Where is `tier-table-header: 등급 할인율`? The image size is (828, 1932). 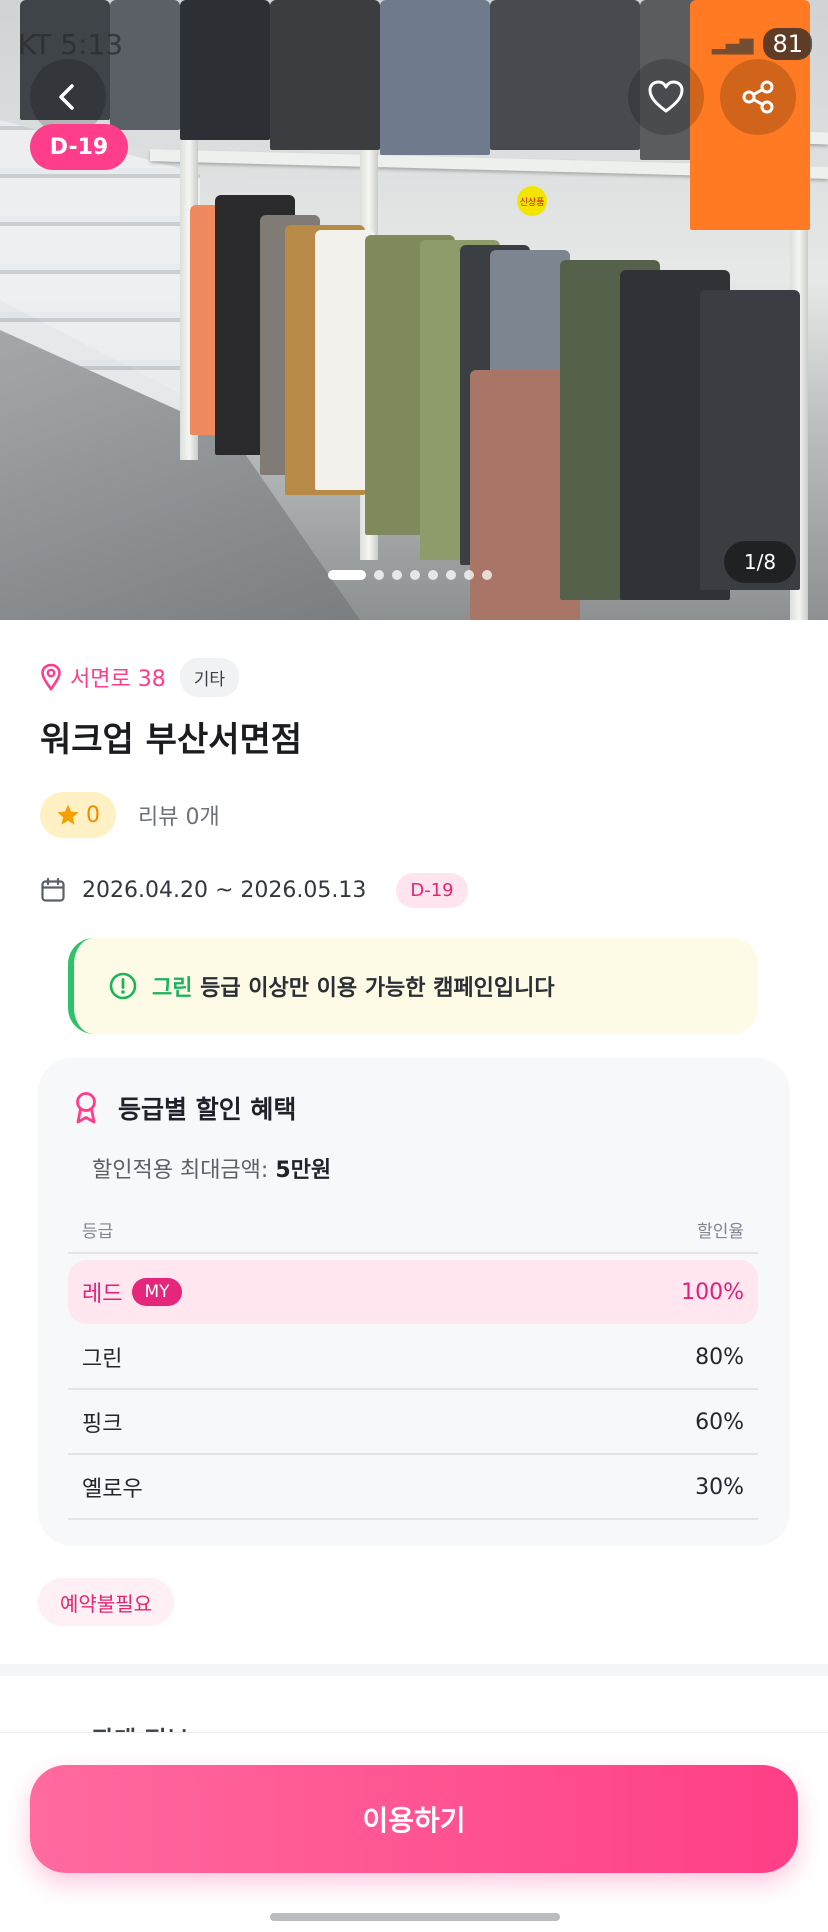
tier-table-header: 등급 할인율 is located at coordinates (413, 1230).